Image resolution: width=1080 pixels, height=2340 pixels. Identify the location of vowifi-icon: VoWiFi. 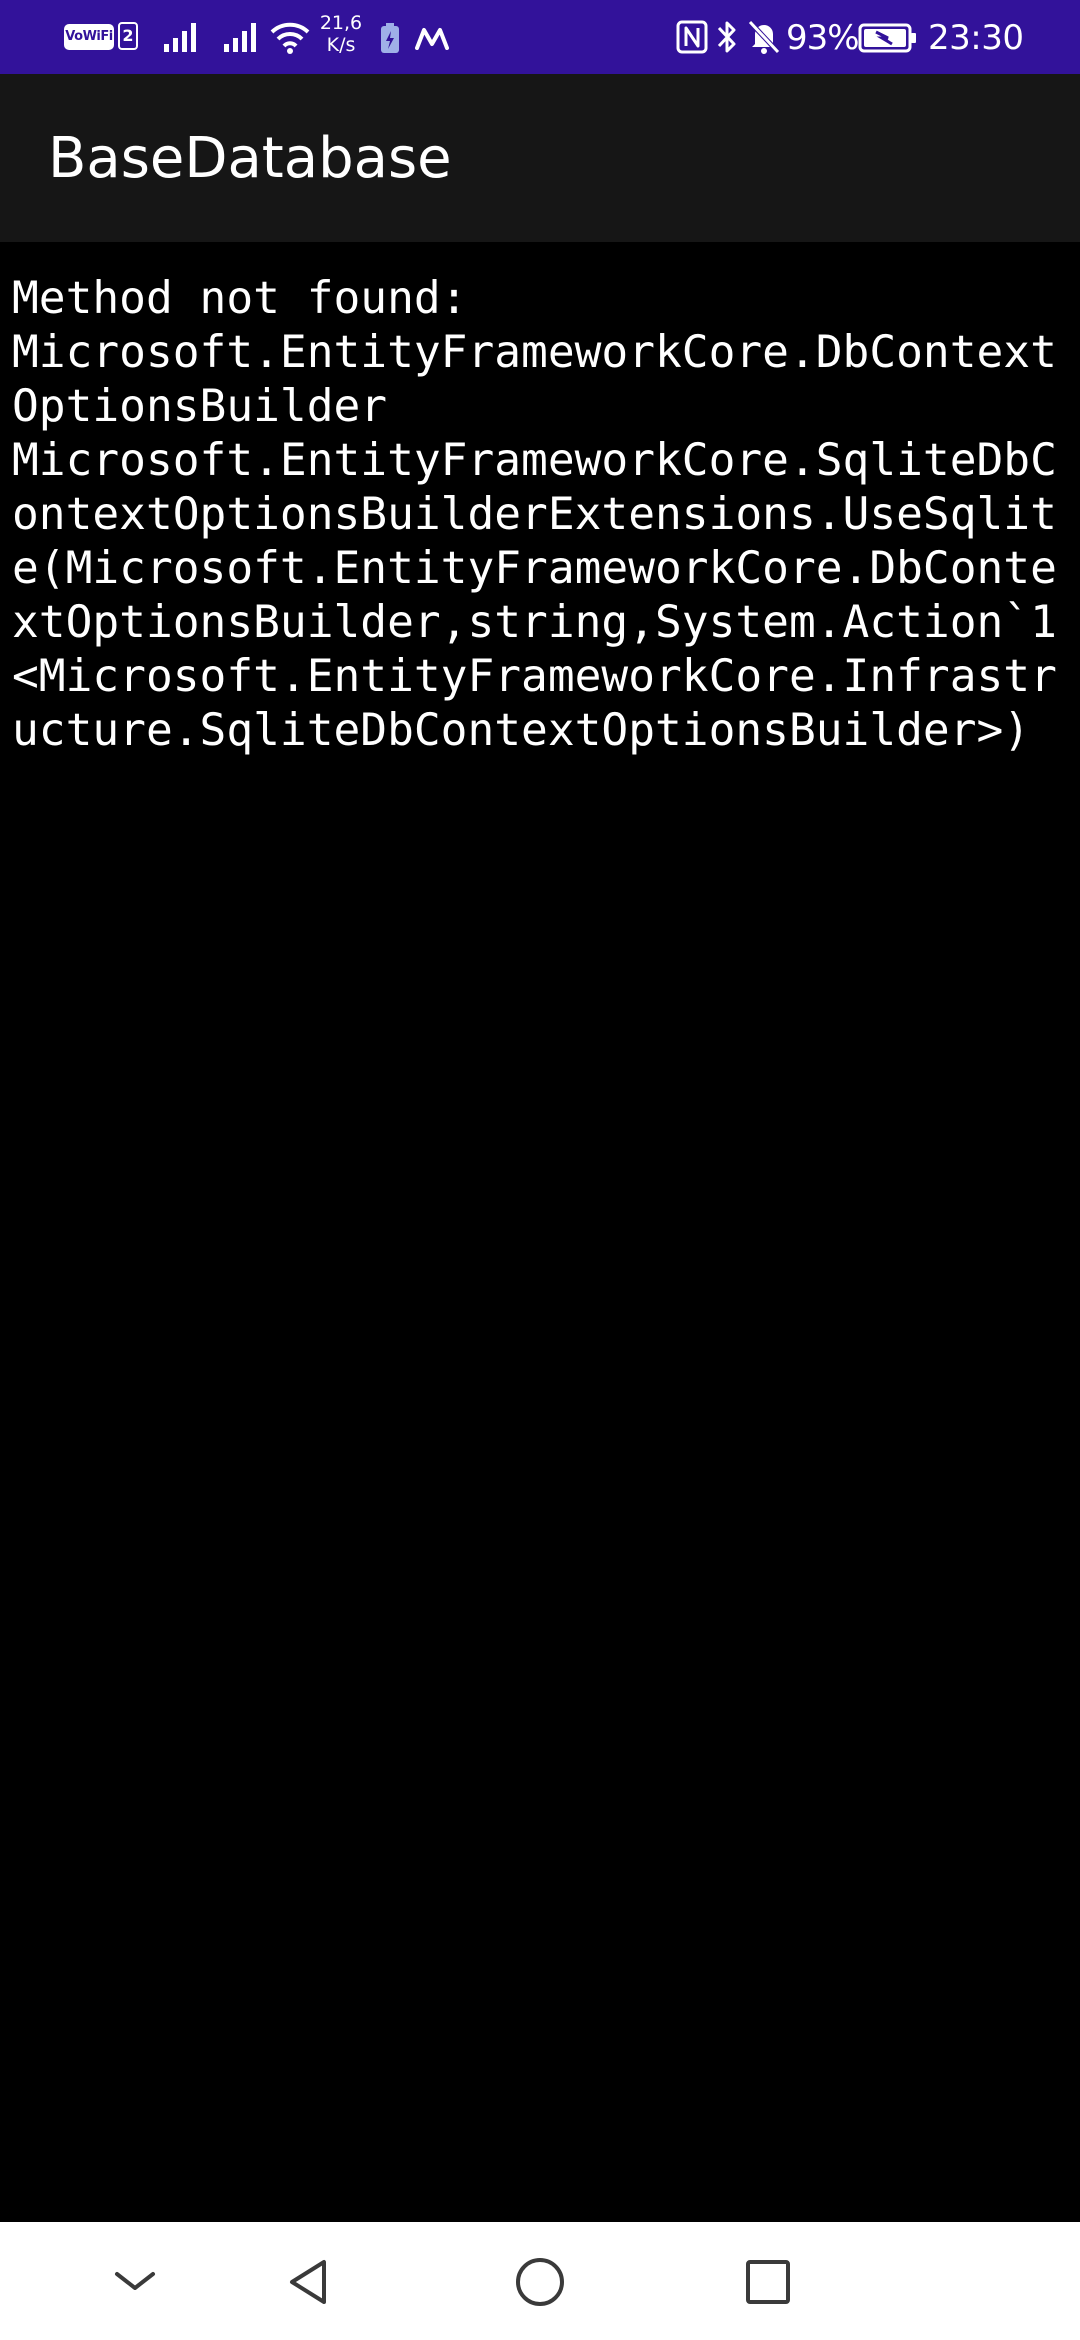
(89, 37).